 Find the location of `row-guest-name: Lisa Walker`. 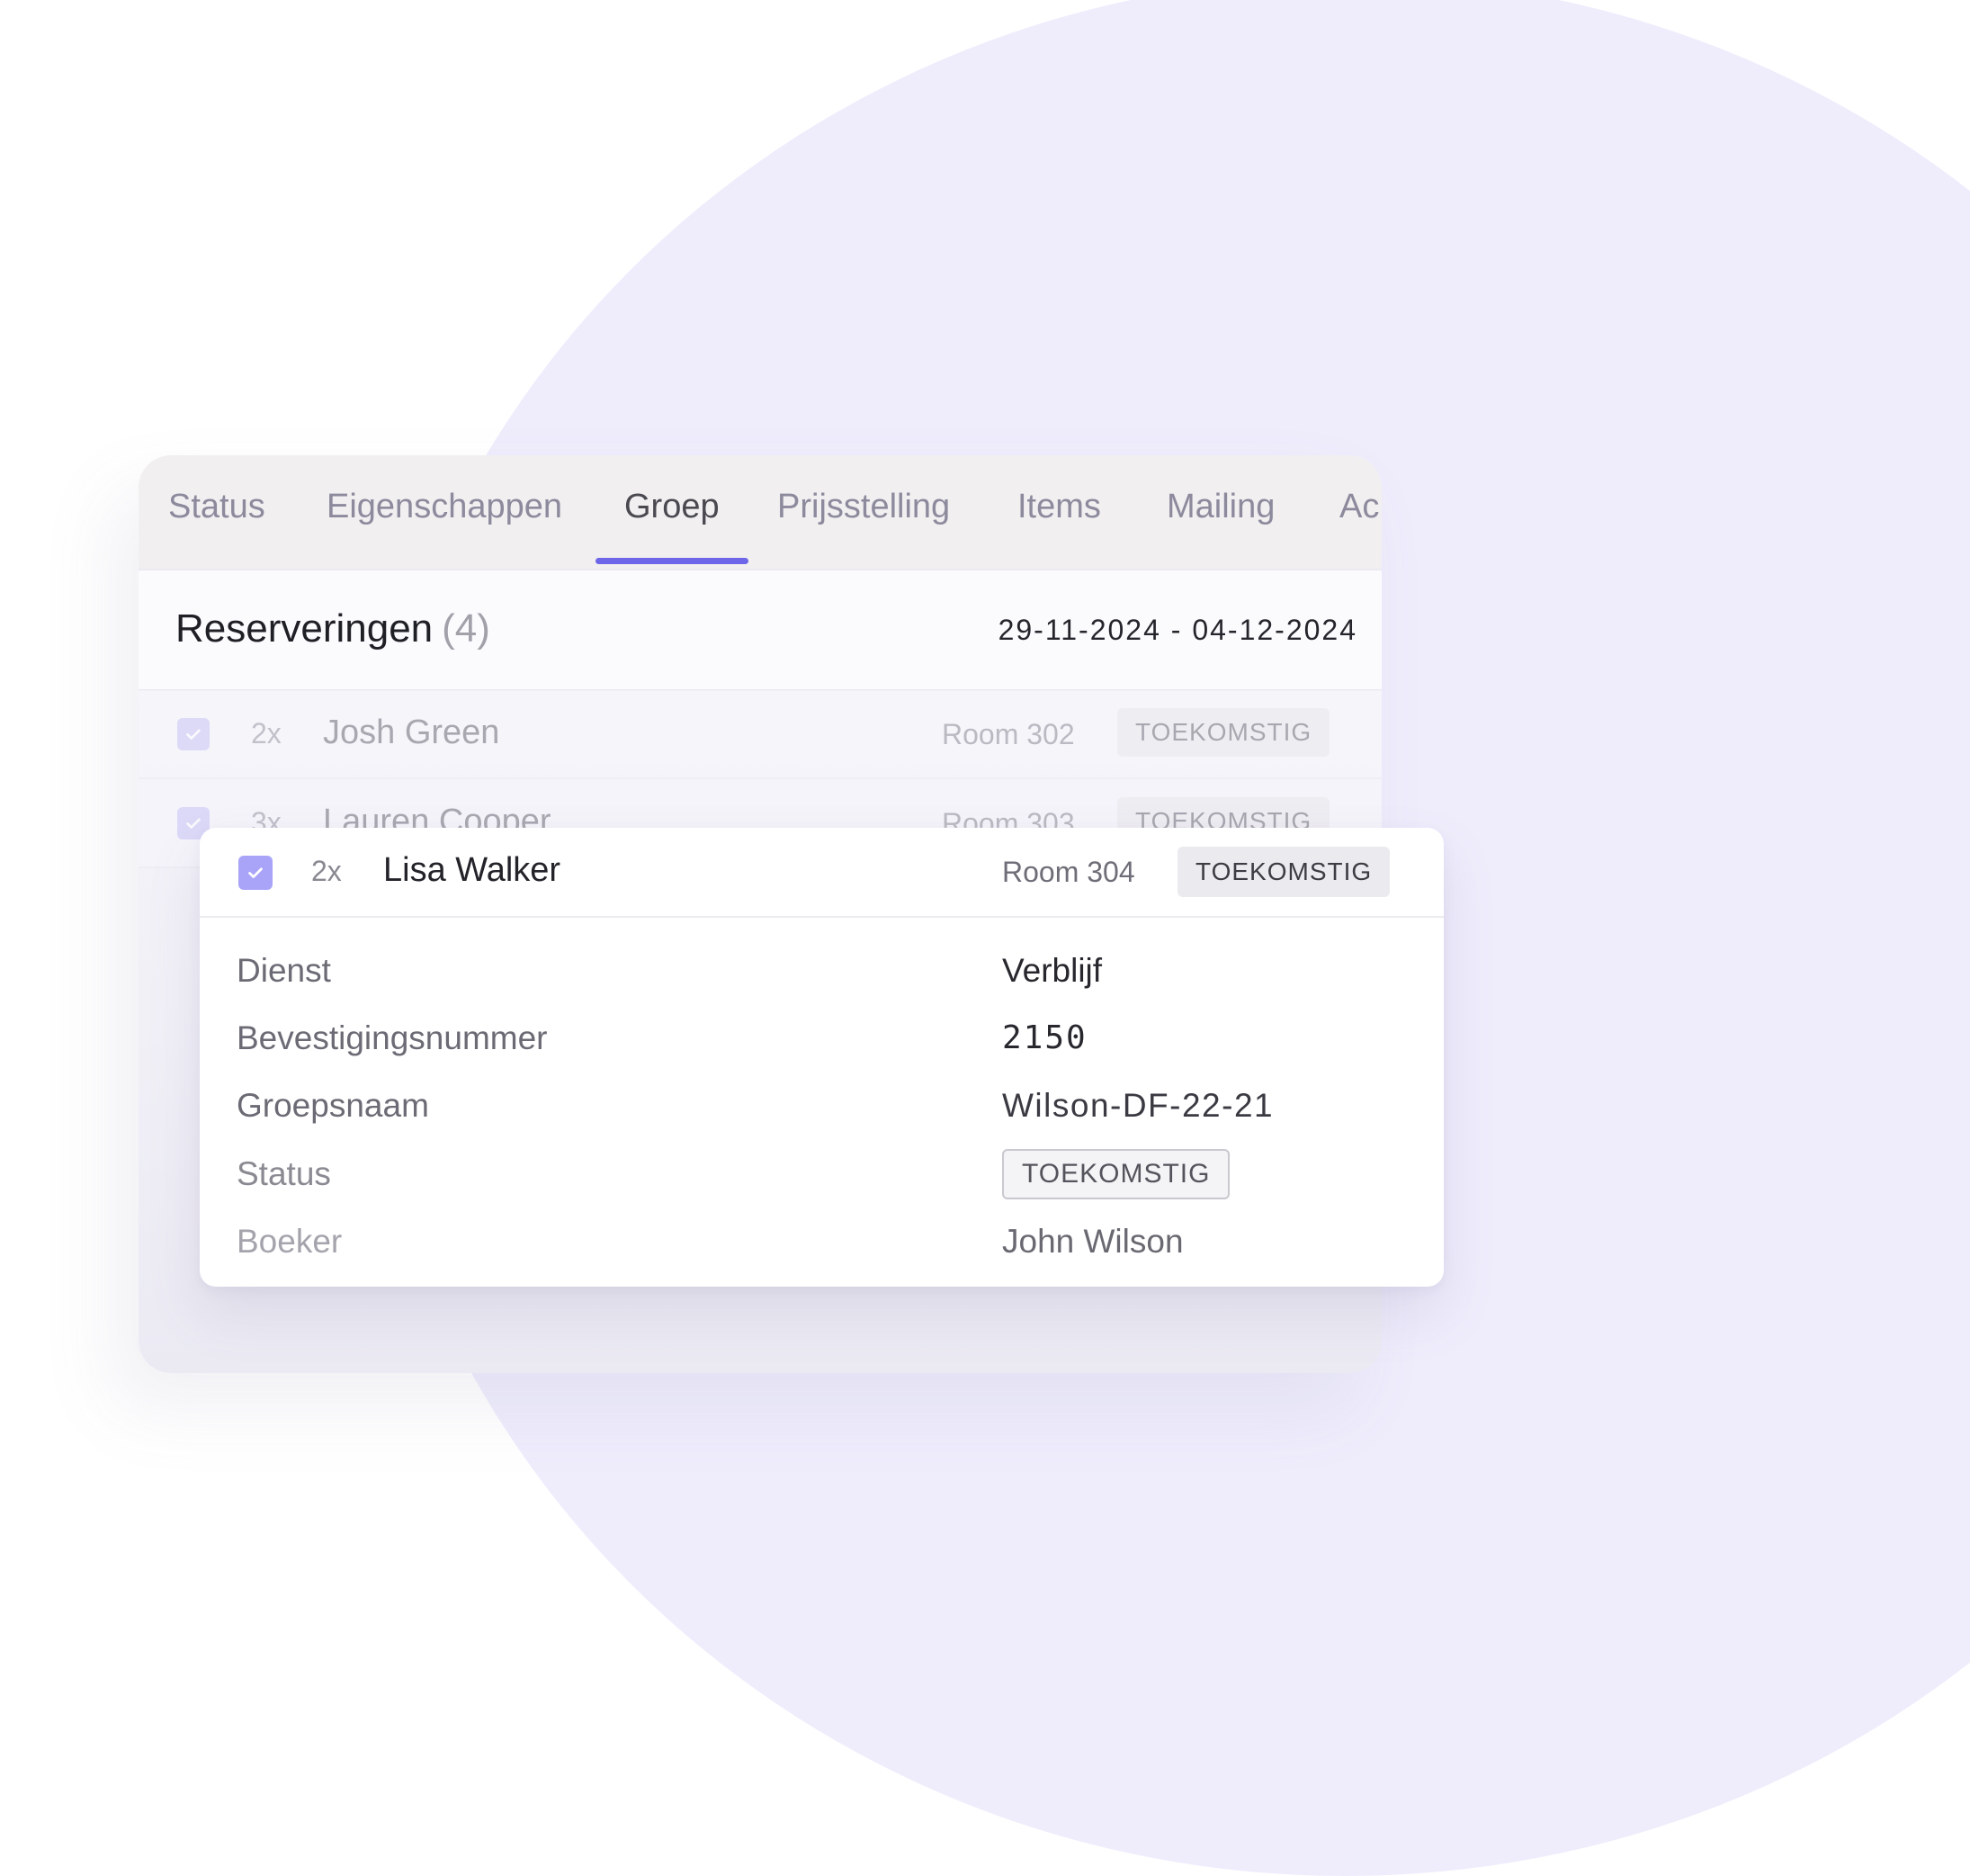

row-guest-name: Lisa Walker is located at coordinates (472, 870).